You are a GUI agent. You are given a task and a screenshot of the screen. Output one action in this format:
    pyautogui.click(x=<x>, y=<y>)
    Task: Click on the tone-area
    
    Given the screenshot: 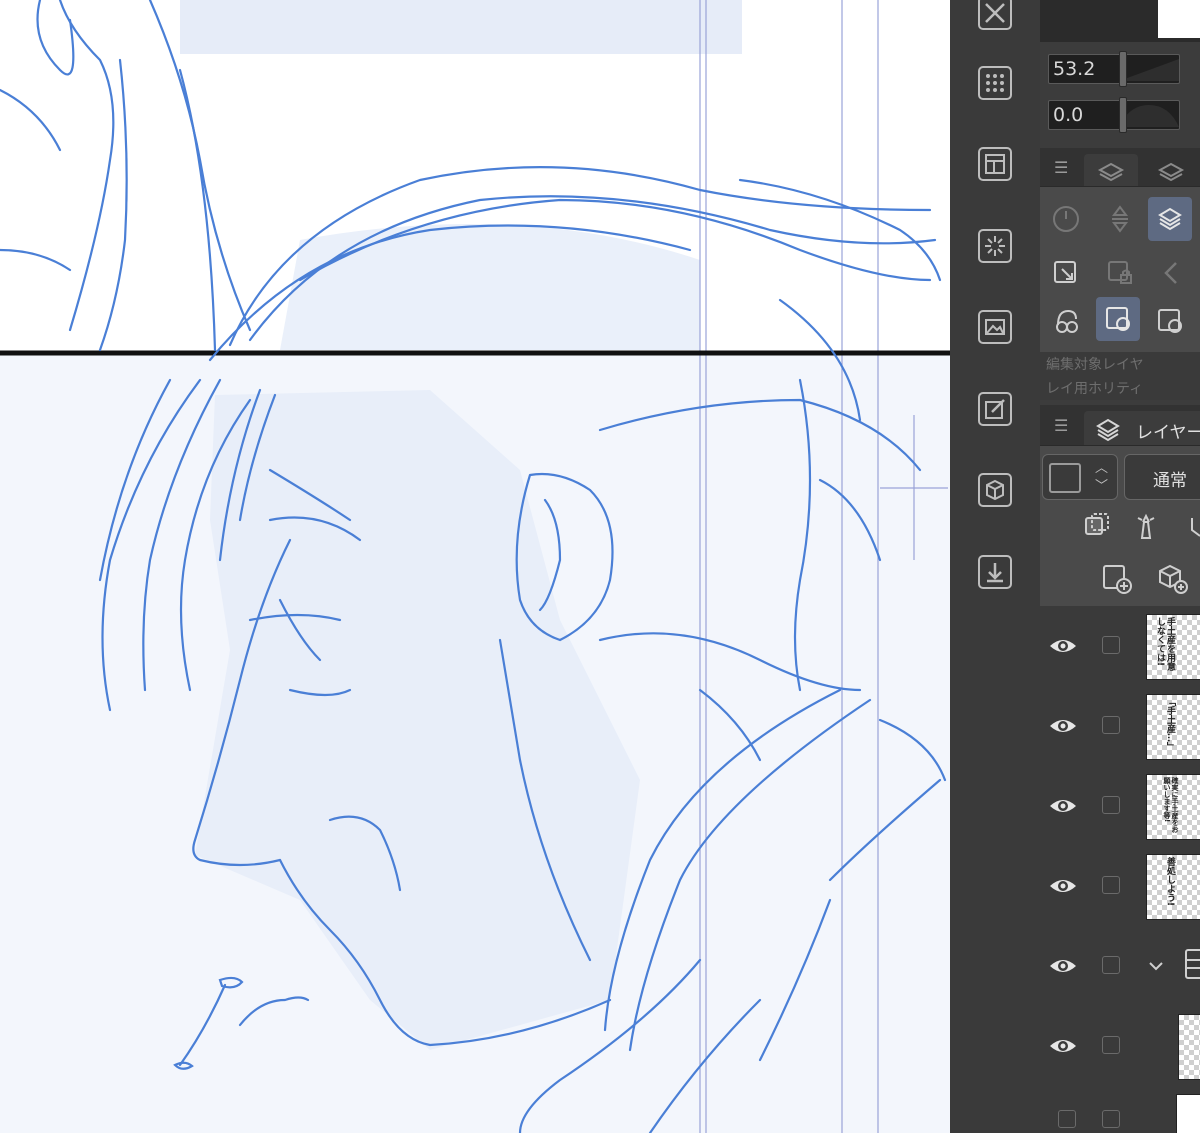 What is the action you would take?
    pyautogui.click(x=461, y=27)
    